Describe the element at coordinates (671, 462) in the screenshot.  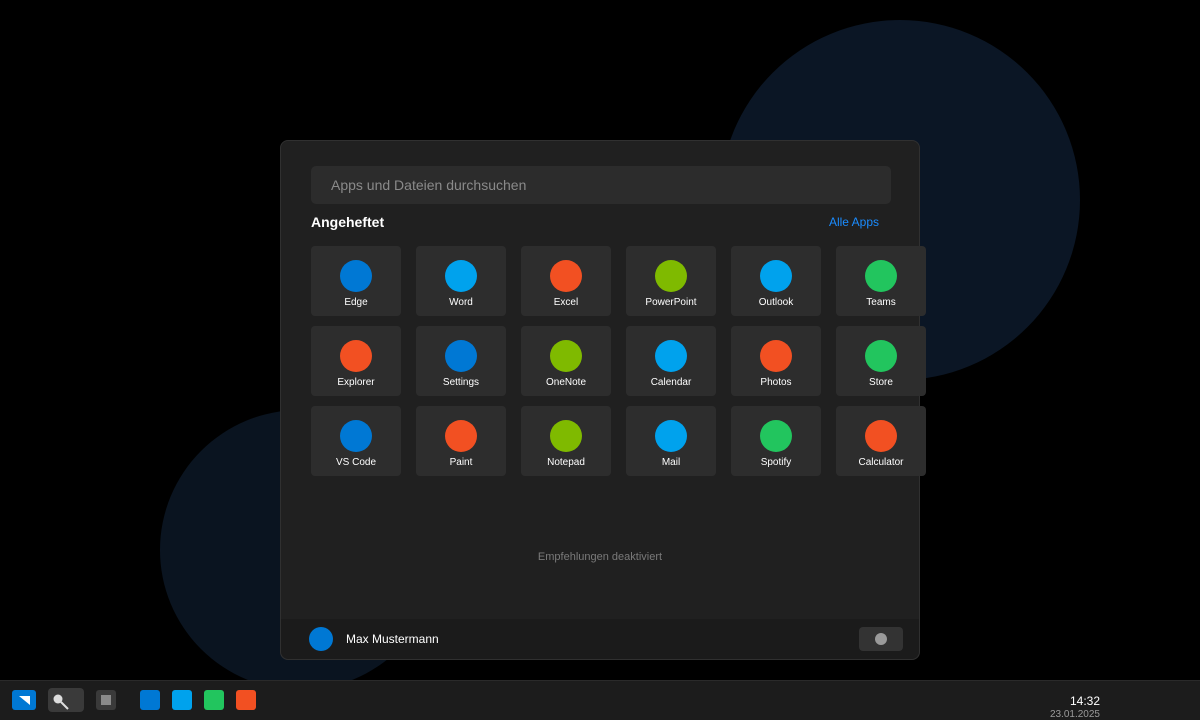
I see `app-label: Mail` at that location.